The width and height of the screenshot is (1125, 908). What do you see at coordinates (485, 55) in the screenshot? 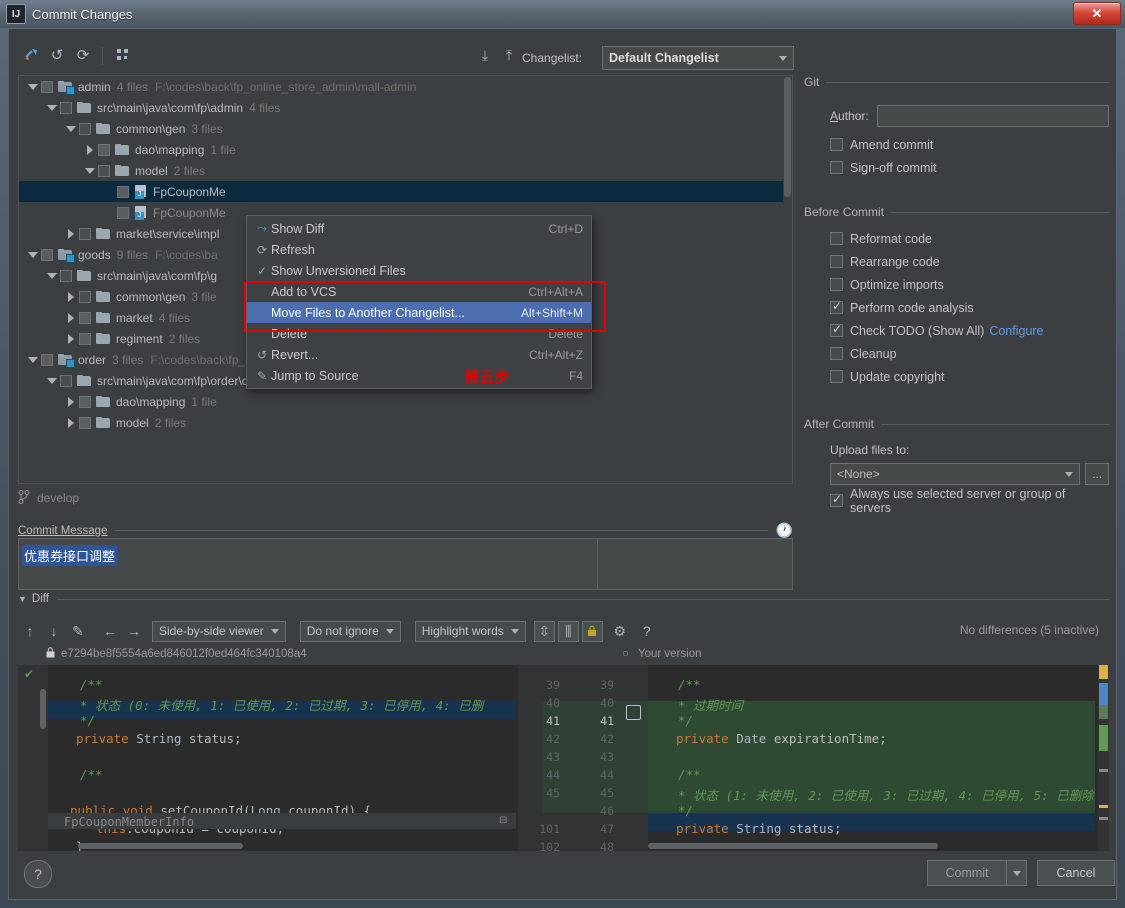
I see `expand-all-icon: ⤓` at bounding box center [485, 55].